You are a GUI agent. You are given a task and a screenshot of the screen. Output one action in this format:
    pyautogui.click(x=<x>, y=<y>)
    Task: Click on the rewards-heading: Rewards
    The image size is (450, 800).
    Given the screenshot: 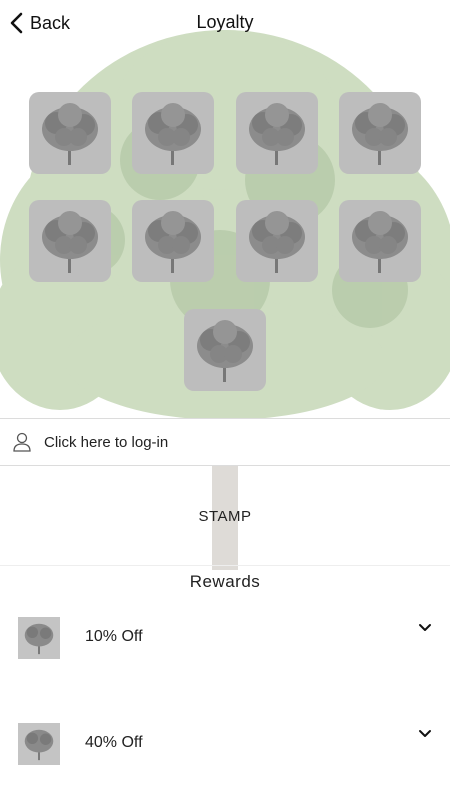 What is the action you would take?
    pyautogui.click(x=225, y=581)
    